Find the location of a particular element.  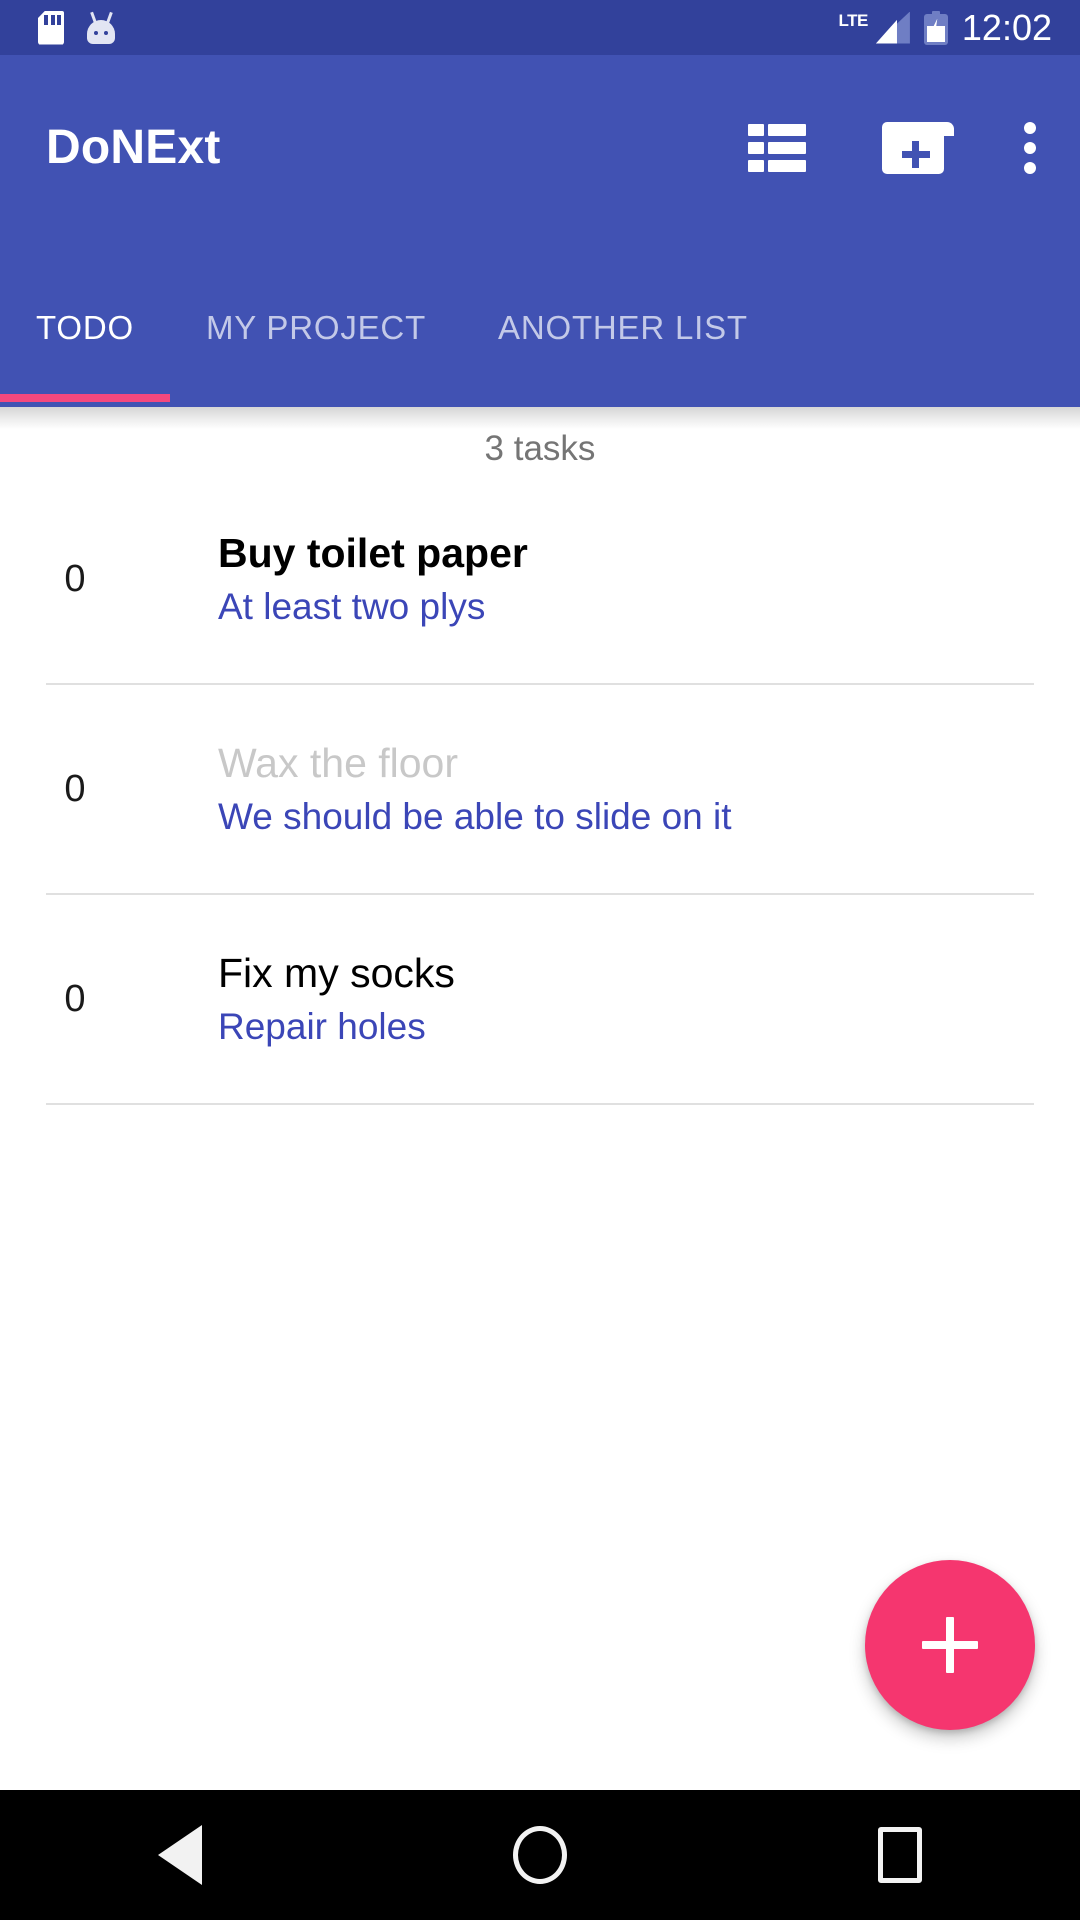

status-bar: LTE 12:02 is located at coordinates (540, 27).